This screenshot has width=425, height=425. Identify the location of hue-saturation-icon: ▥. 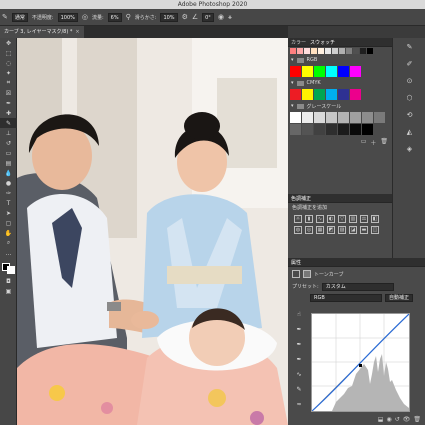
(353, 219).